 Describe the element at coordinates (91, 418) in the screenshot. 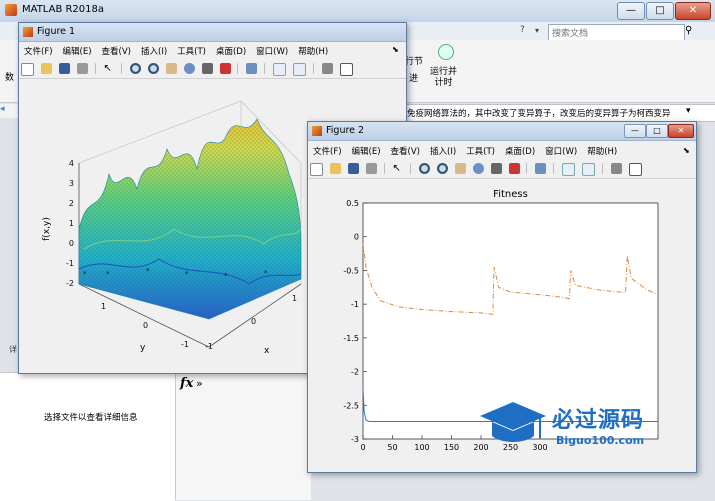

I see `details-placeholder: 选择文件以查看详细信息` at that location.